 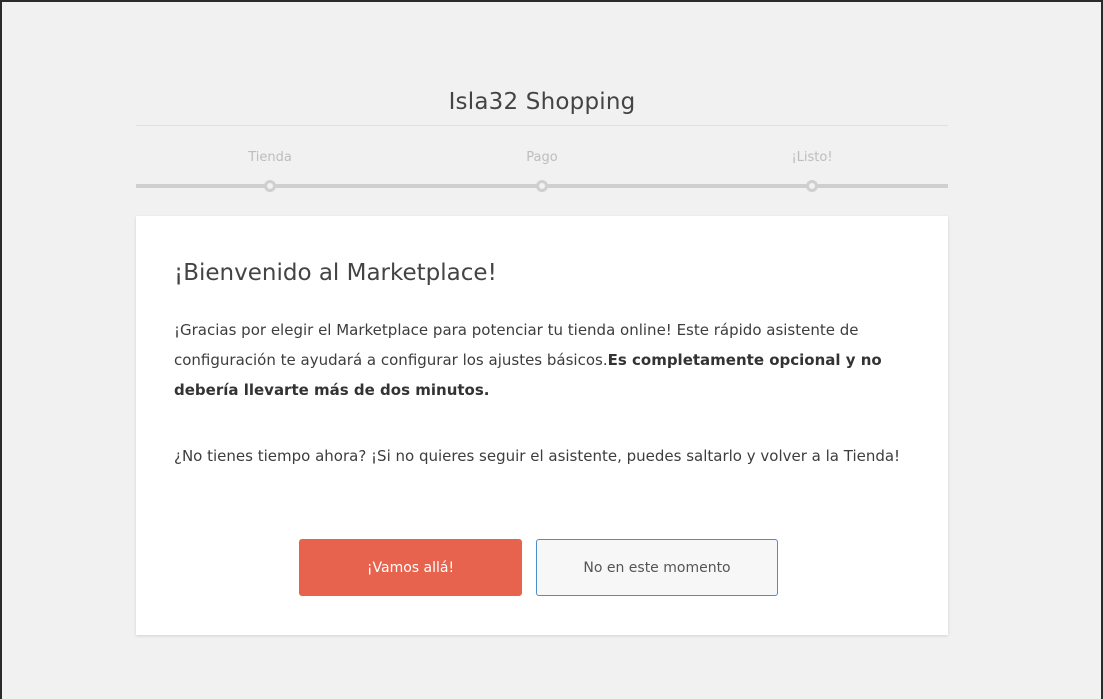 What do you see at coordinates (812, 157) in the screenshot?
I see `step-label-listo: ¡Listo!` at bounding box center [812, 157].